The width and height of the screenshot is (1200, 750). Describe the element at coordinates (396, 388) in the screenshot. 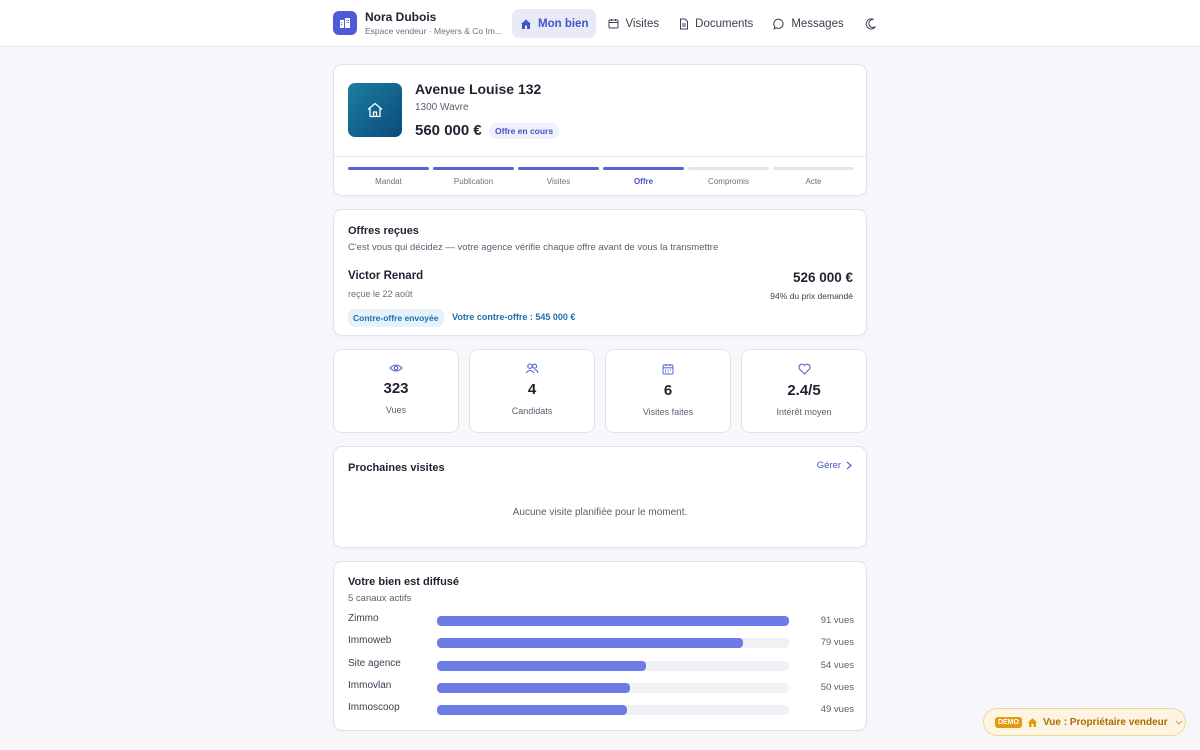

I see `stat-value: 323` at that location.